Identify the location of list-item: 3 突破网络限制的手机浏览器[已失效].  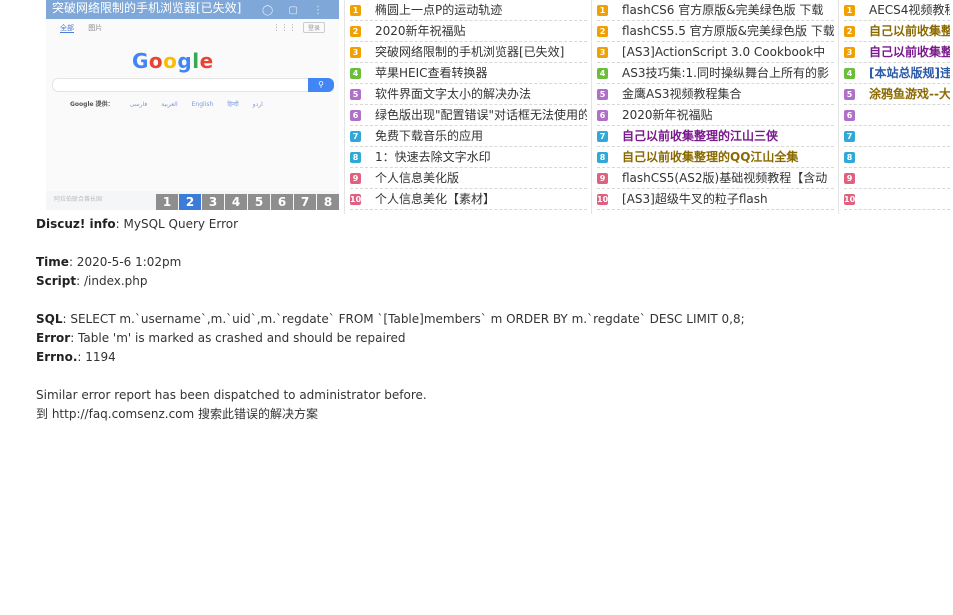
(468, 52).